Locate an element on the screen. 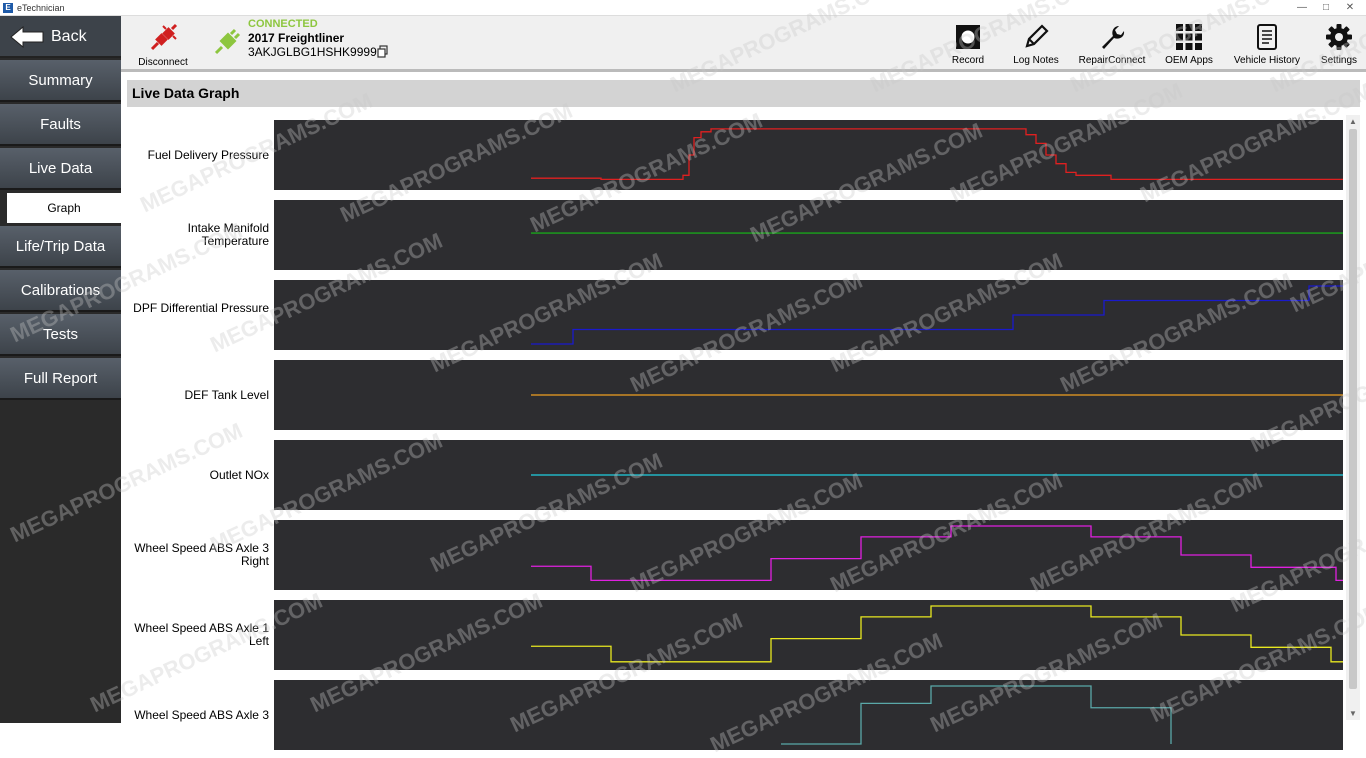 The height and width of the screenshot is (758, 1366). graph-svg: 0.130.120.110.10.09inHg0.13 is located at coordinates (937, 315).